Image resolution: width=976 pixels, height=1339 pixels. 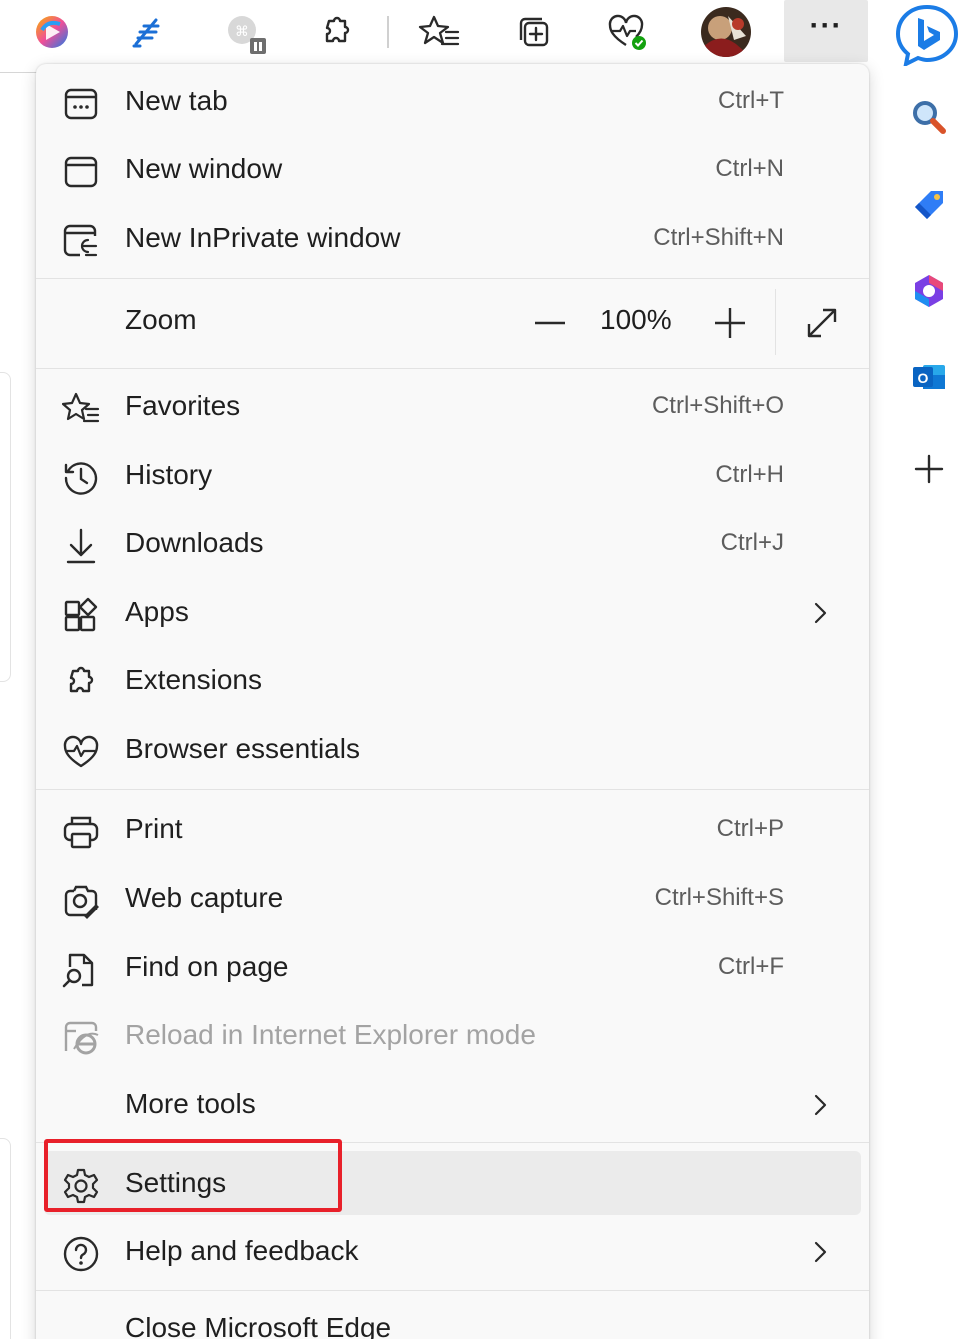 What do you see at coordinates (81, 478) in the screenshot?
I see `history-icon` at bounding box center [81, 478].